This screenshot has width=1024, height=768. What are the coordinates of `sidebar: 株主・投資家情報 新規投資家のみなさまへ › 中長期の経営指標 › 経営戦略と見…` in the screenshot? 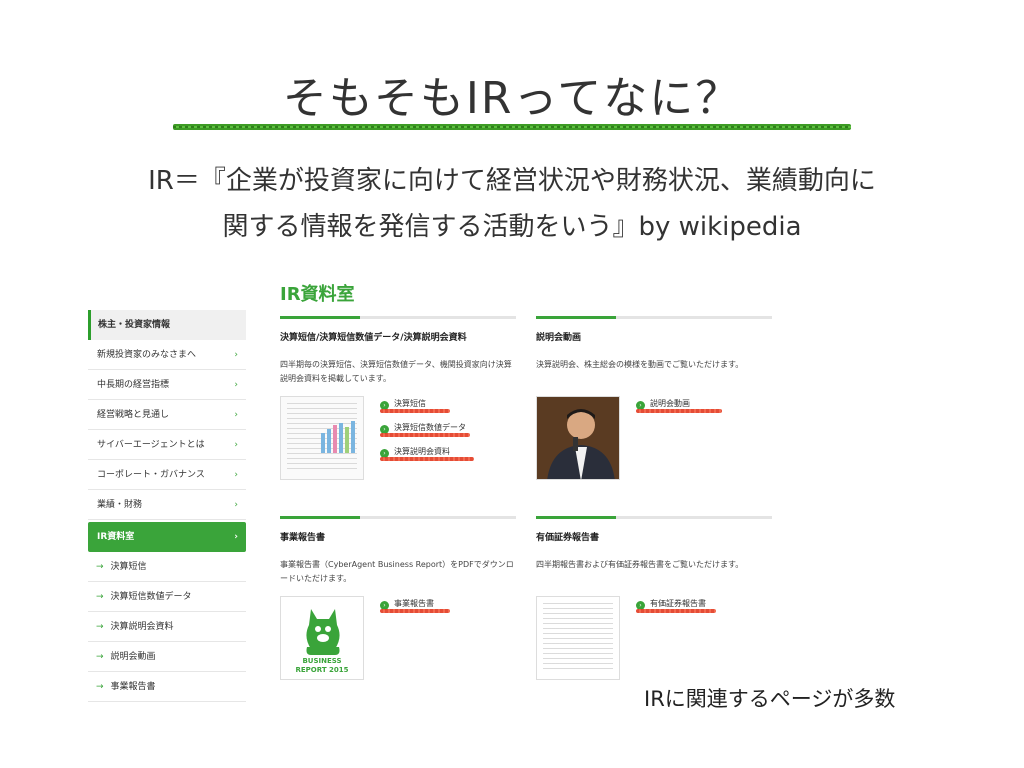 It's located at (167, 506).